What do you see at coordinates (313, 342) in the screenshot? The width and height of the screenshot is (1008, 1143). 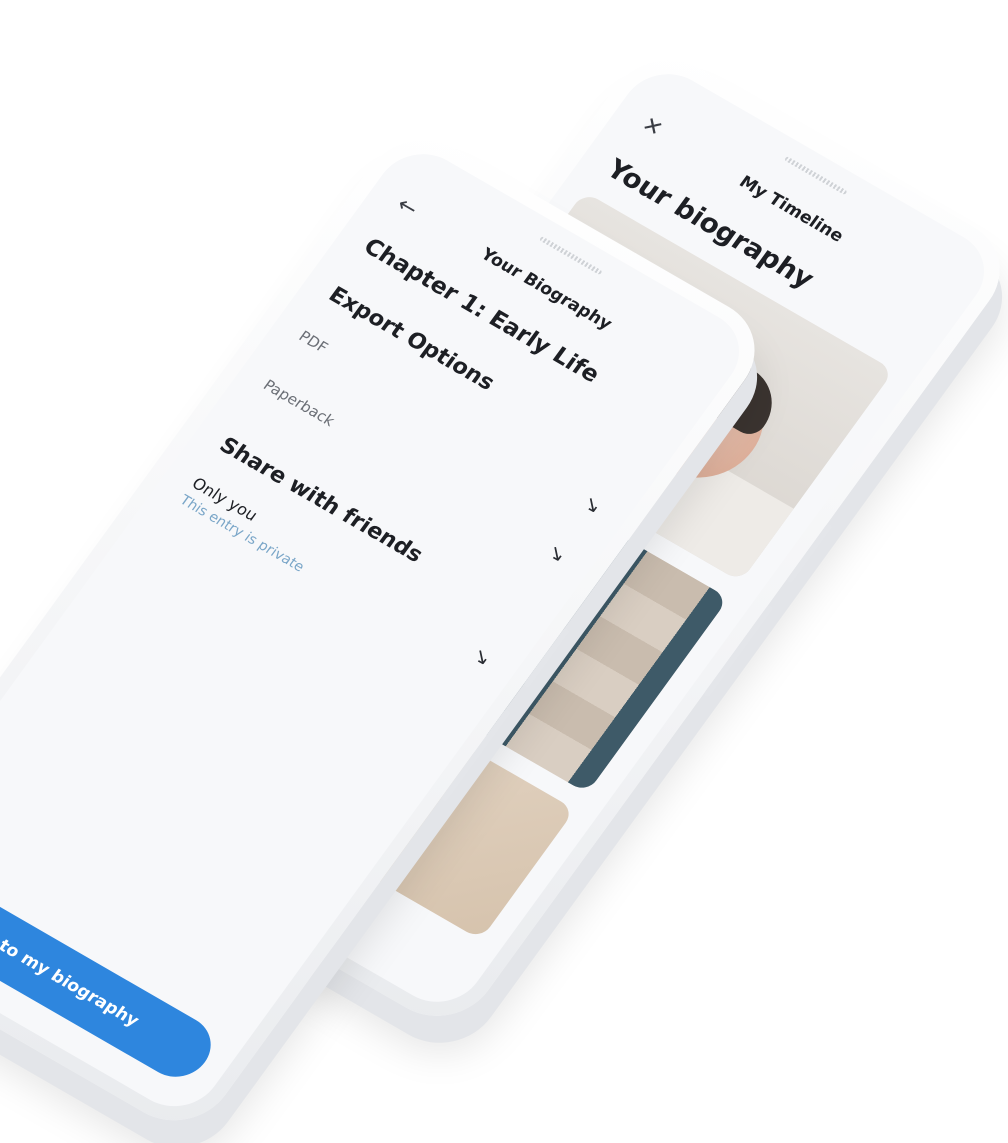 I see `option-label: PDF` at bounding box center [313, 342].